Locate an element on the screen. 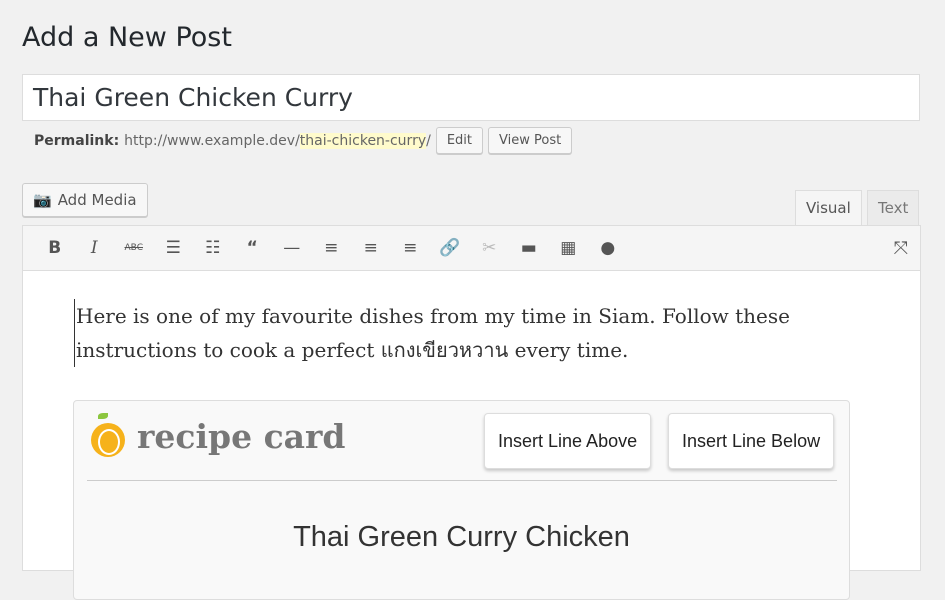 This screenshot has height=600, width=945. read-more-icon: ▬ is located at coordinates (529, 248).